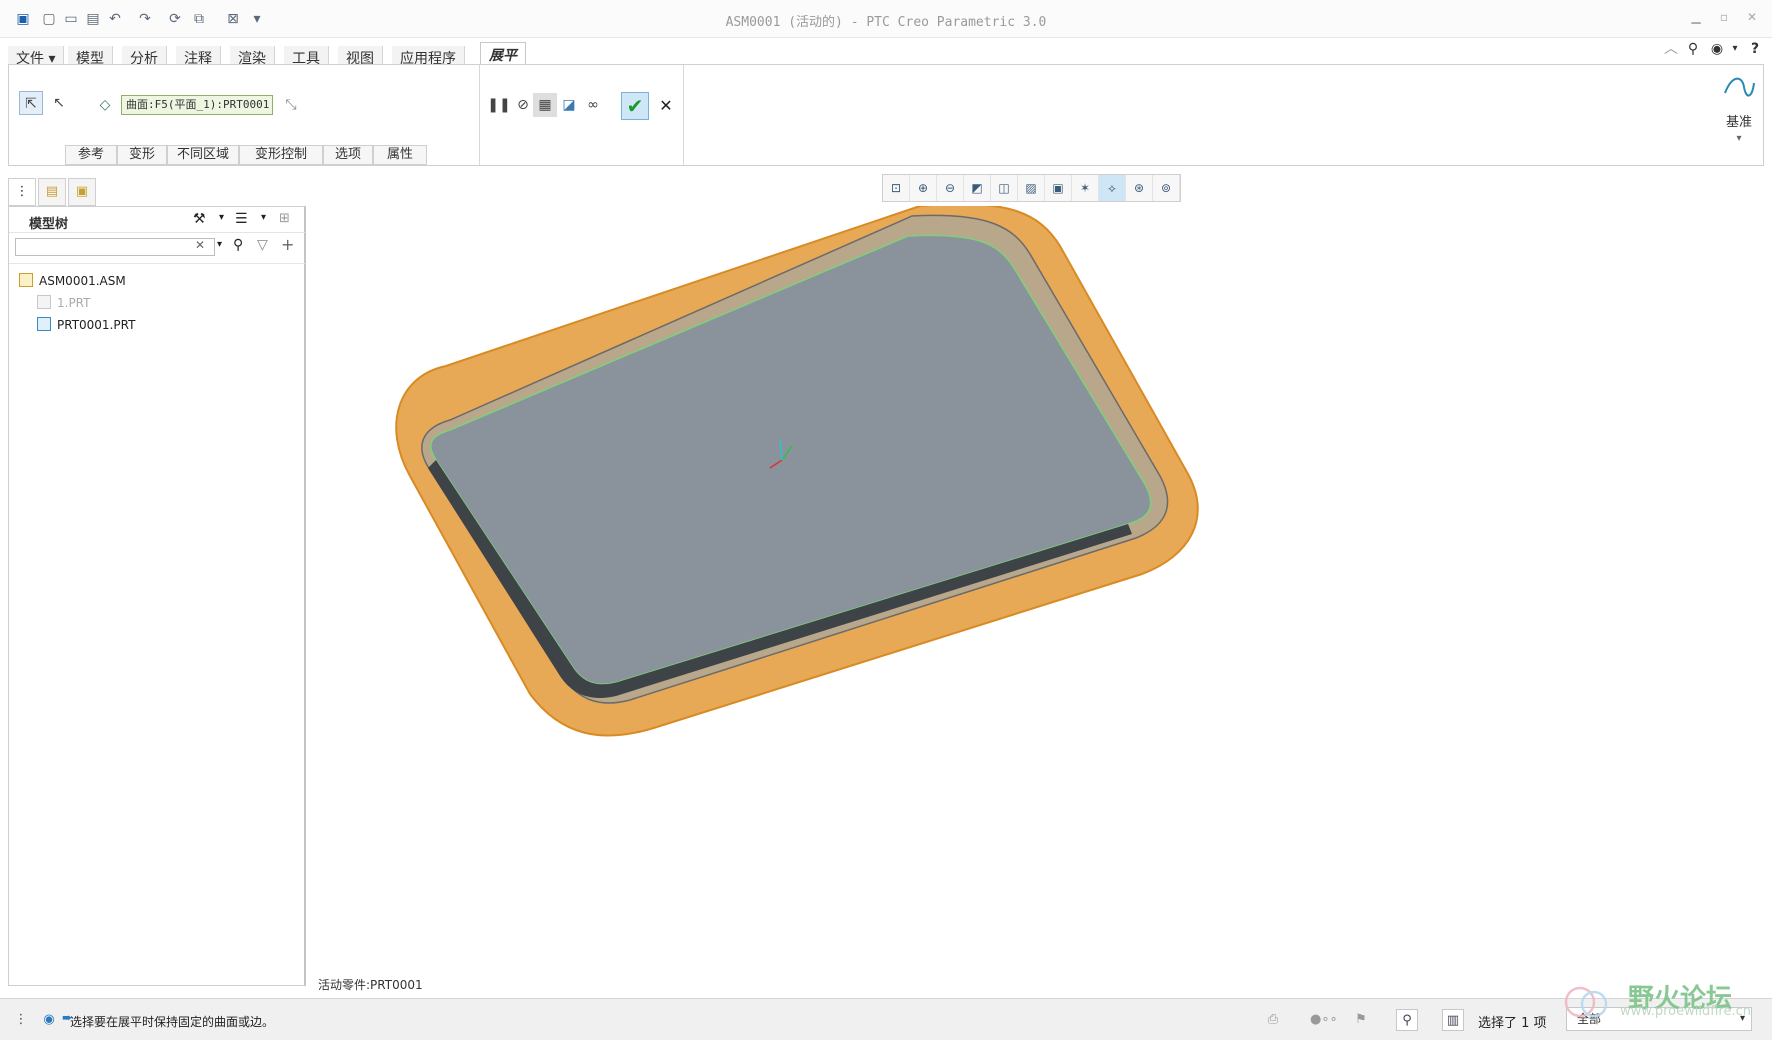  I want to click on display-style-icon: ◫, so click(1004, 188).